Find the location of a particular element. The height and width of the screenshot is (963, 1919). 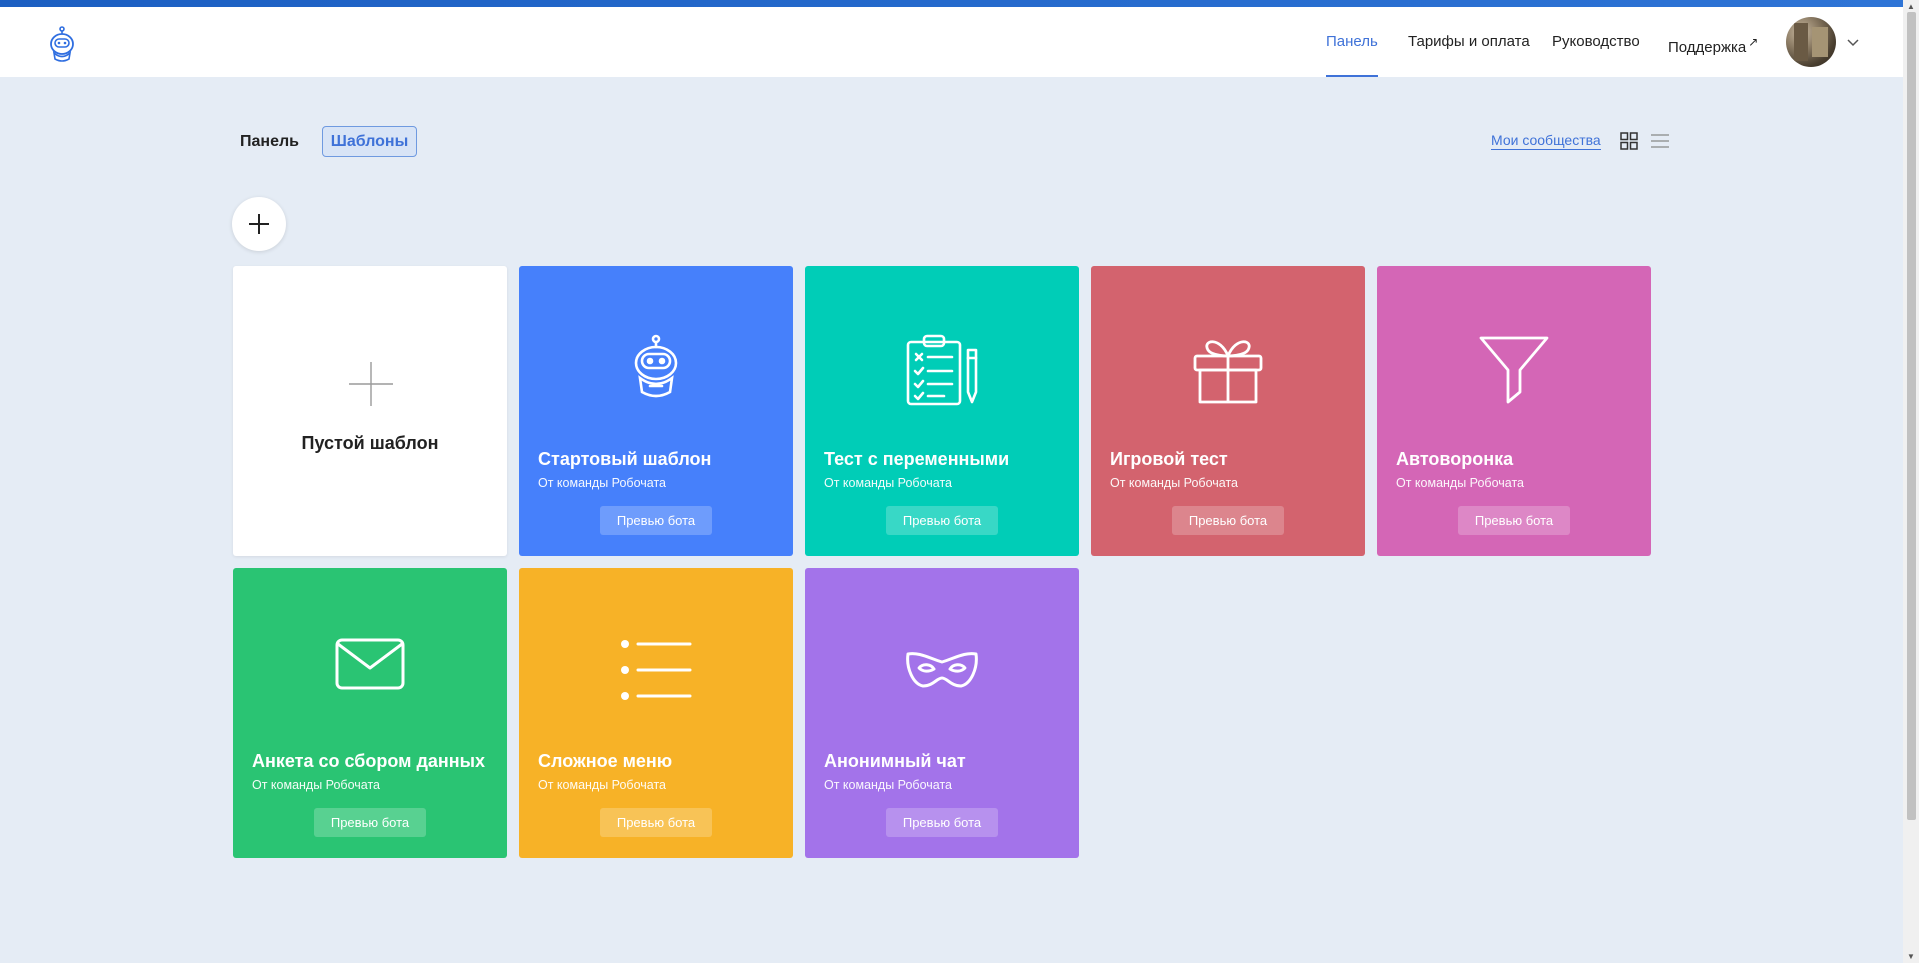

empty-template-card: Пустой шаблон is located at coordinates (370, 411).